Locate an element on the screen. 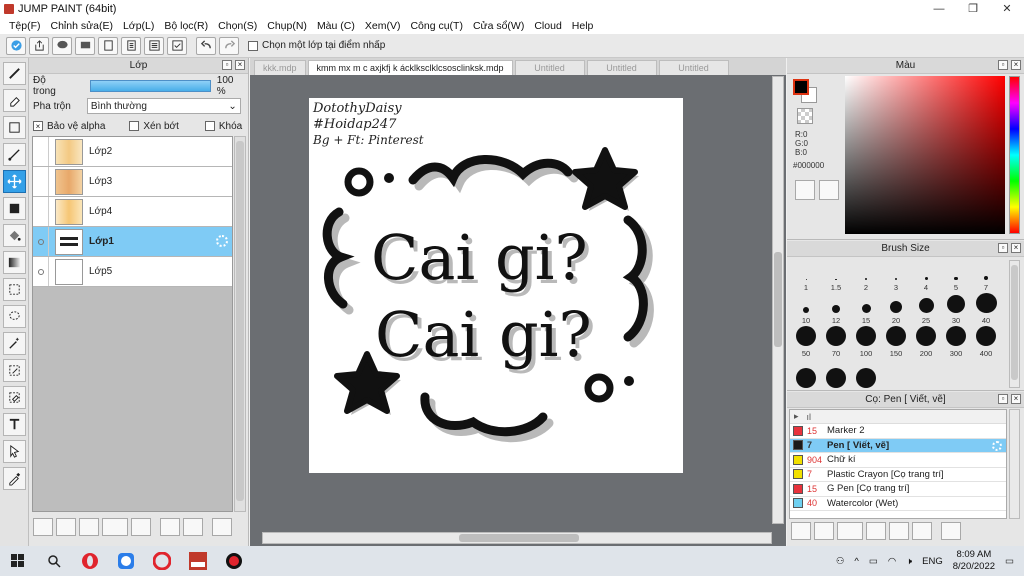 The height and width of the screenshot is (576, 1024). search-icon is located at coordinates (54, 561).